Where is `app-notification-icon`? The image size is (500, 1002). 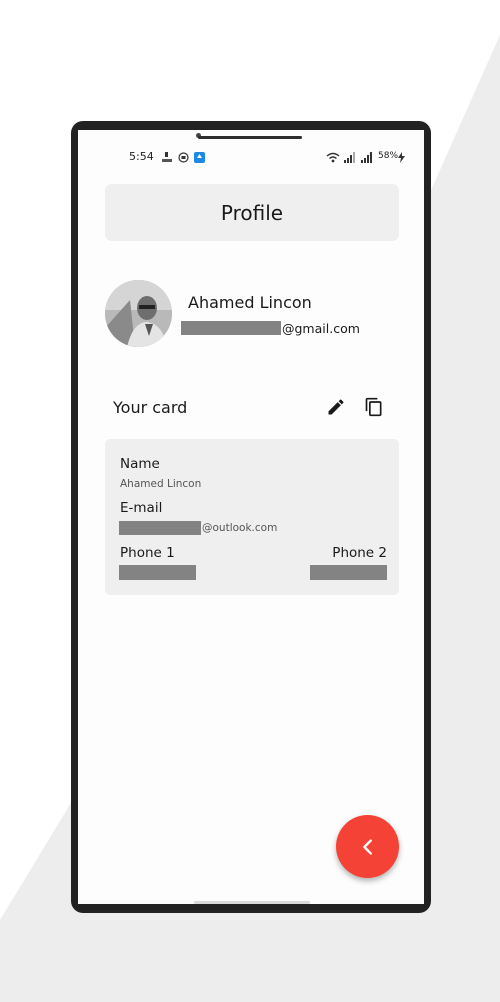 app-notification-icon is located at coordinates (199, 157).